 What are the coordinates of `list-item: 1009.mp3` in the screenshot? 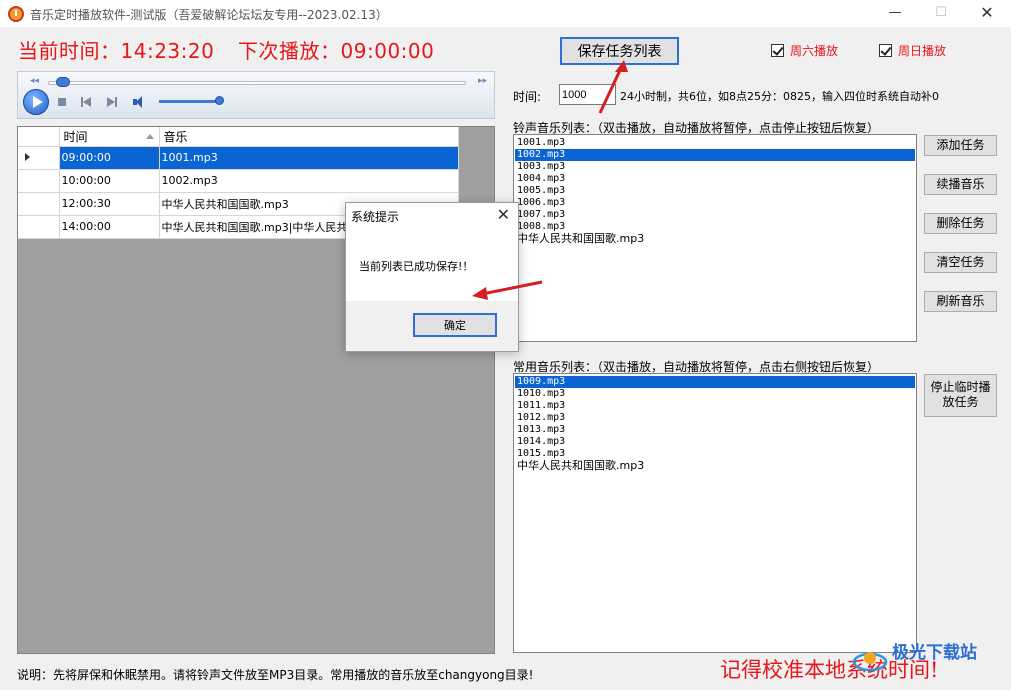 It's located at (715, 382).